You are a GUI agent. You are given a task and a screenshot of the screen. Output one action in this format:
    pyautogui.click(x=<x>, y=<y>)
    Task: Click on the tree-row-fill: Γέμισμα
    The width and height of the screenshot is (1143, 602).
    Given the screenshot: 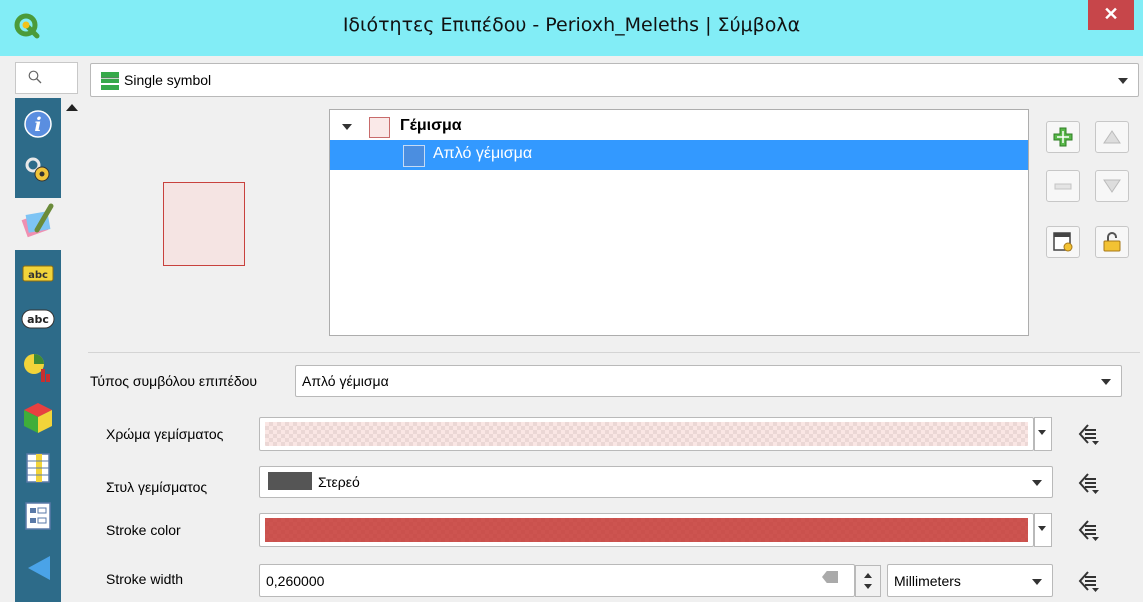 What is the action you would take?
    pyautogui.click(x=679, y=127)
    